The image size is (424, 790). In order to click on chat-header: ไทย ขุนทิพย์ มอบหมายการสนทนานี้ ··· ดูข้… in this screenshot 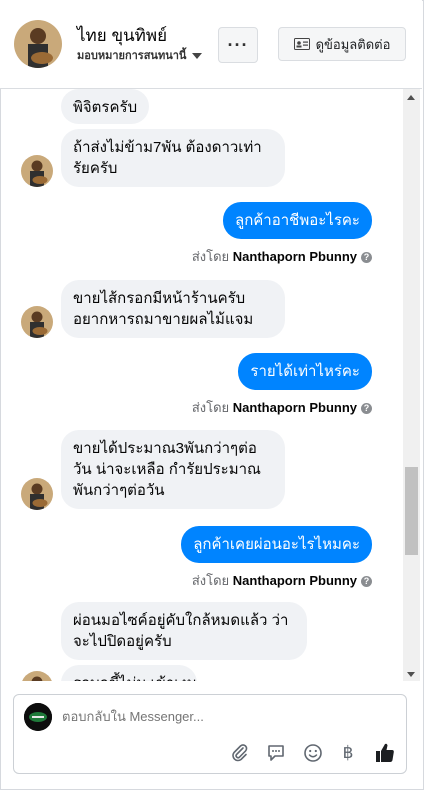, I will do `click(211, 44)`.